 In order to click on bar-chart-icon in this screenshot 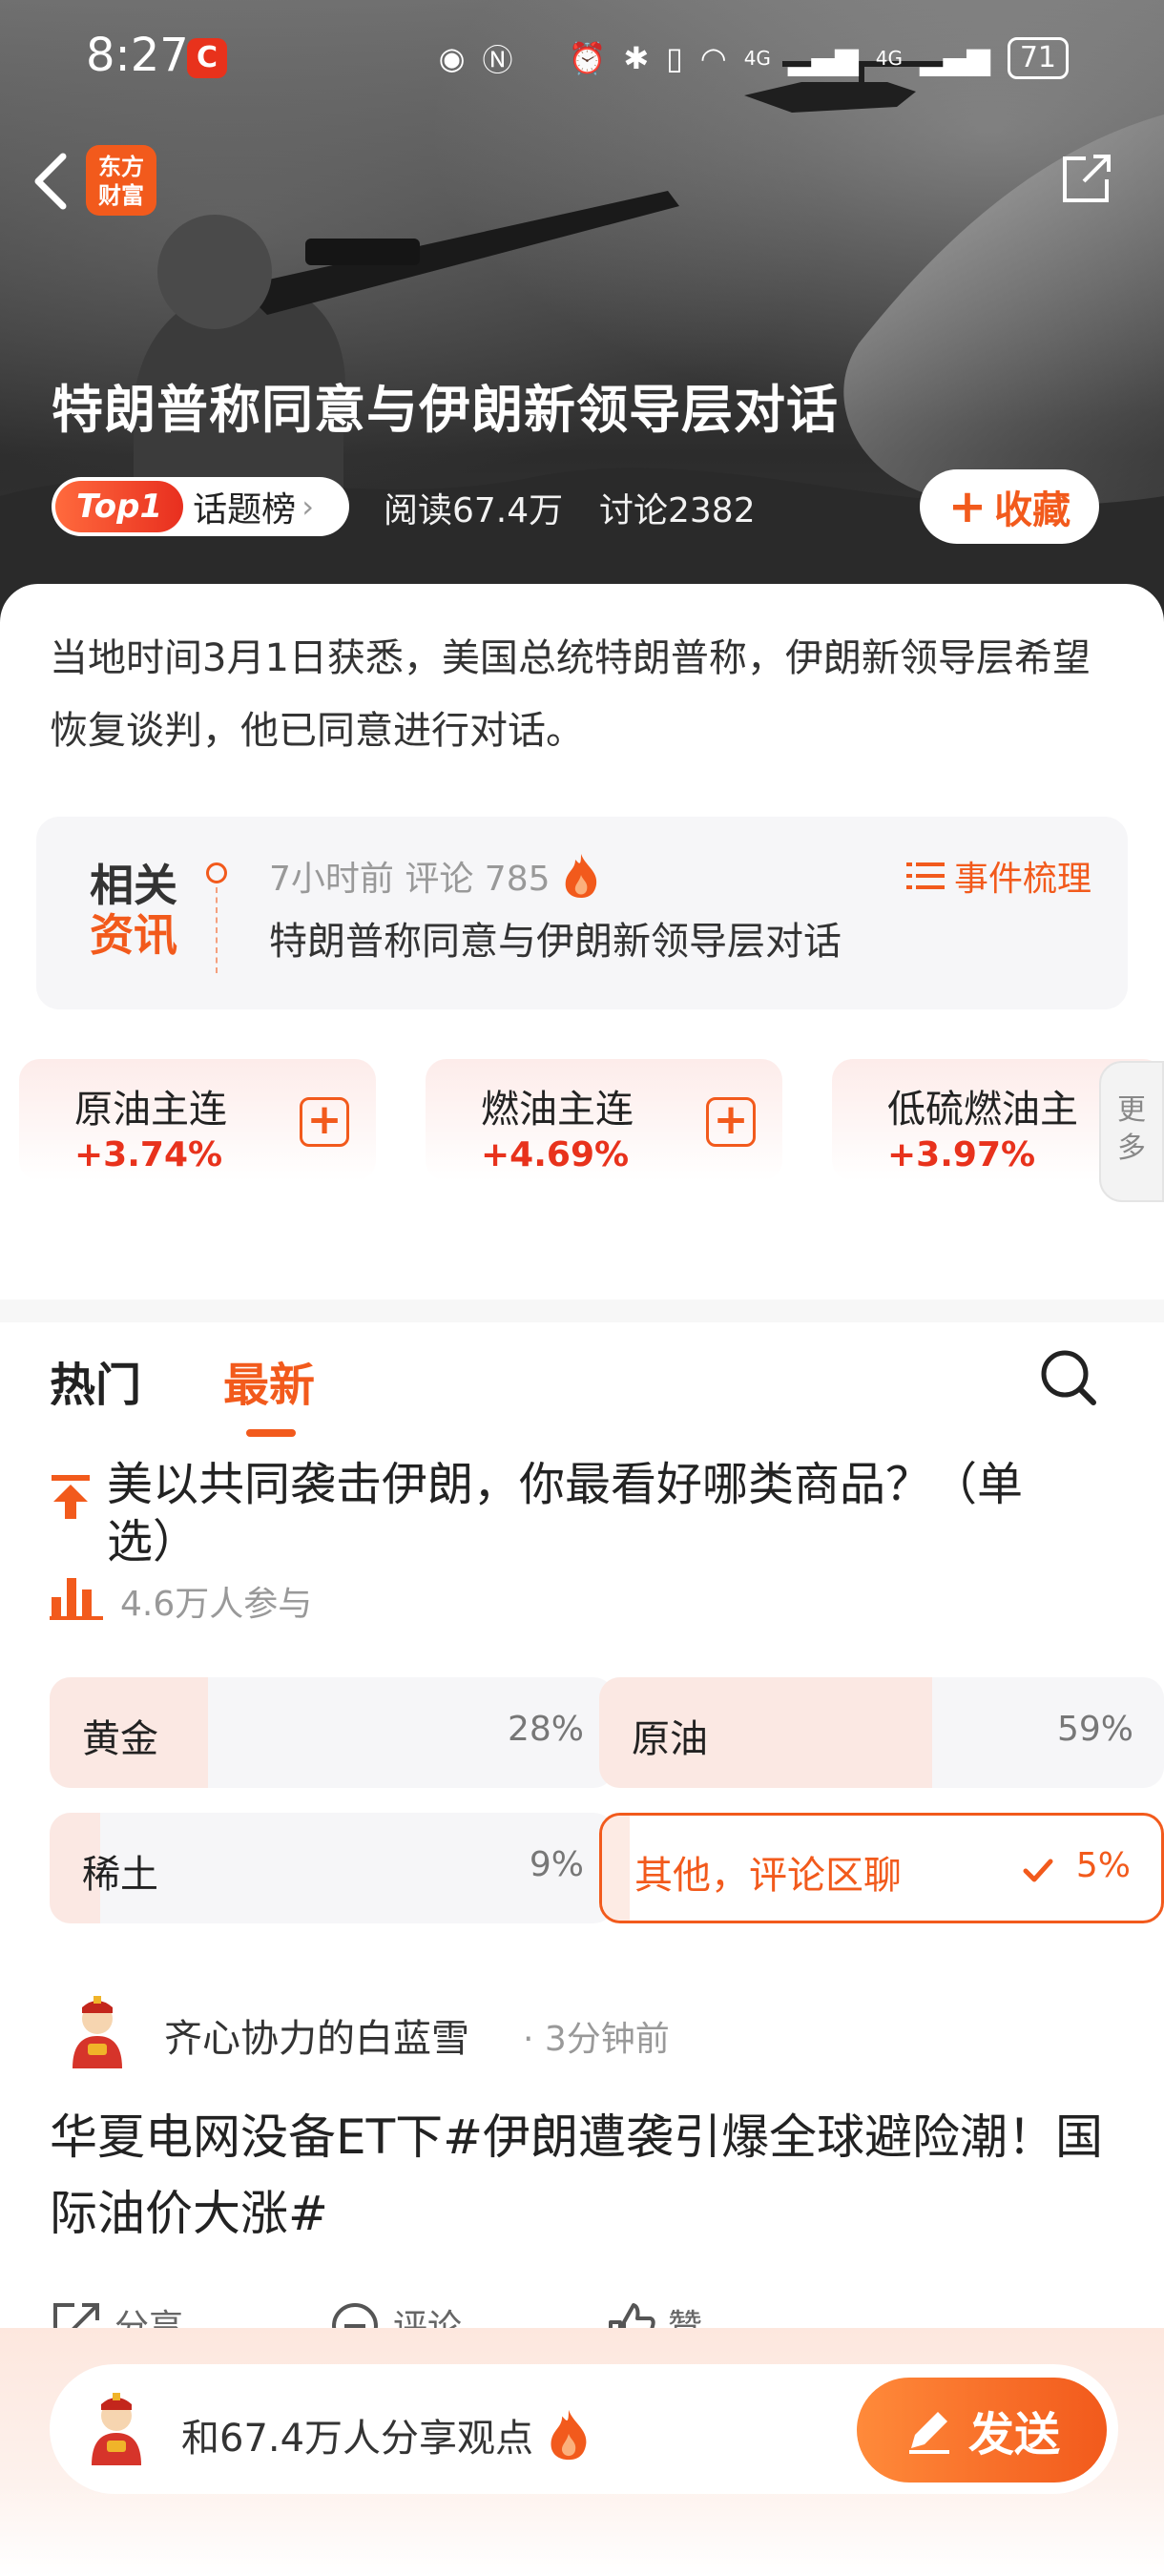, I will do `click(76, 1599)`.